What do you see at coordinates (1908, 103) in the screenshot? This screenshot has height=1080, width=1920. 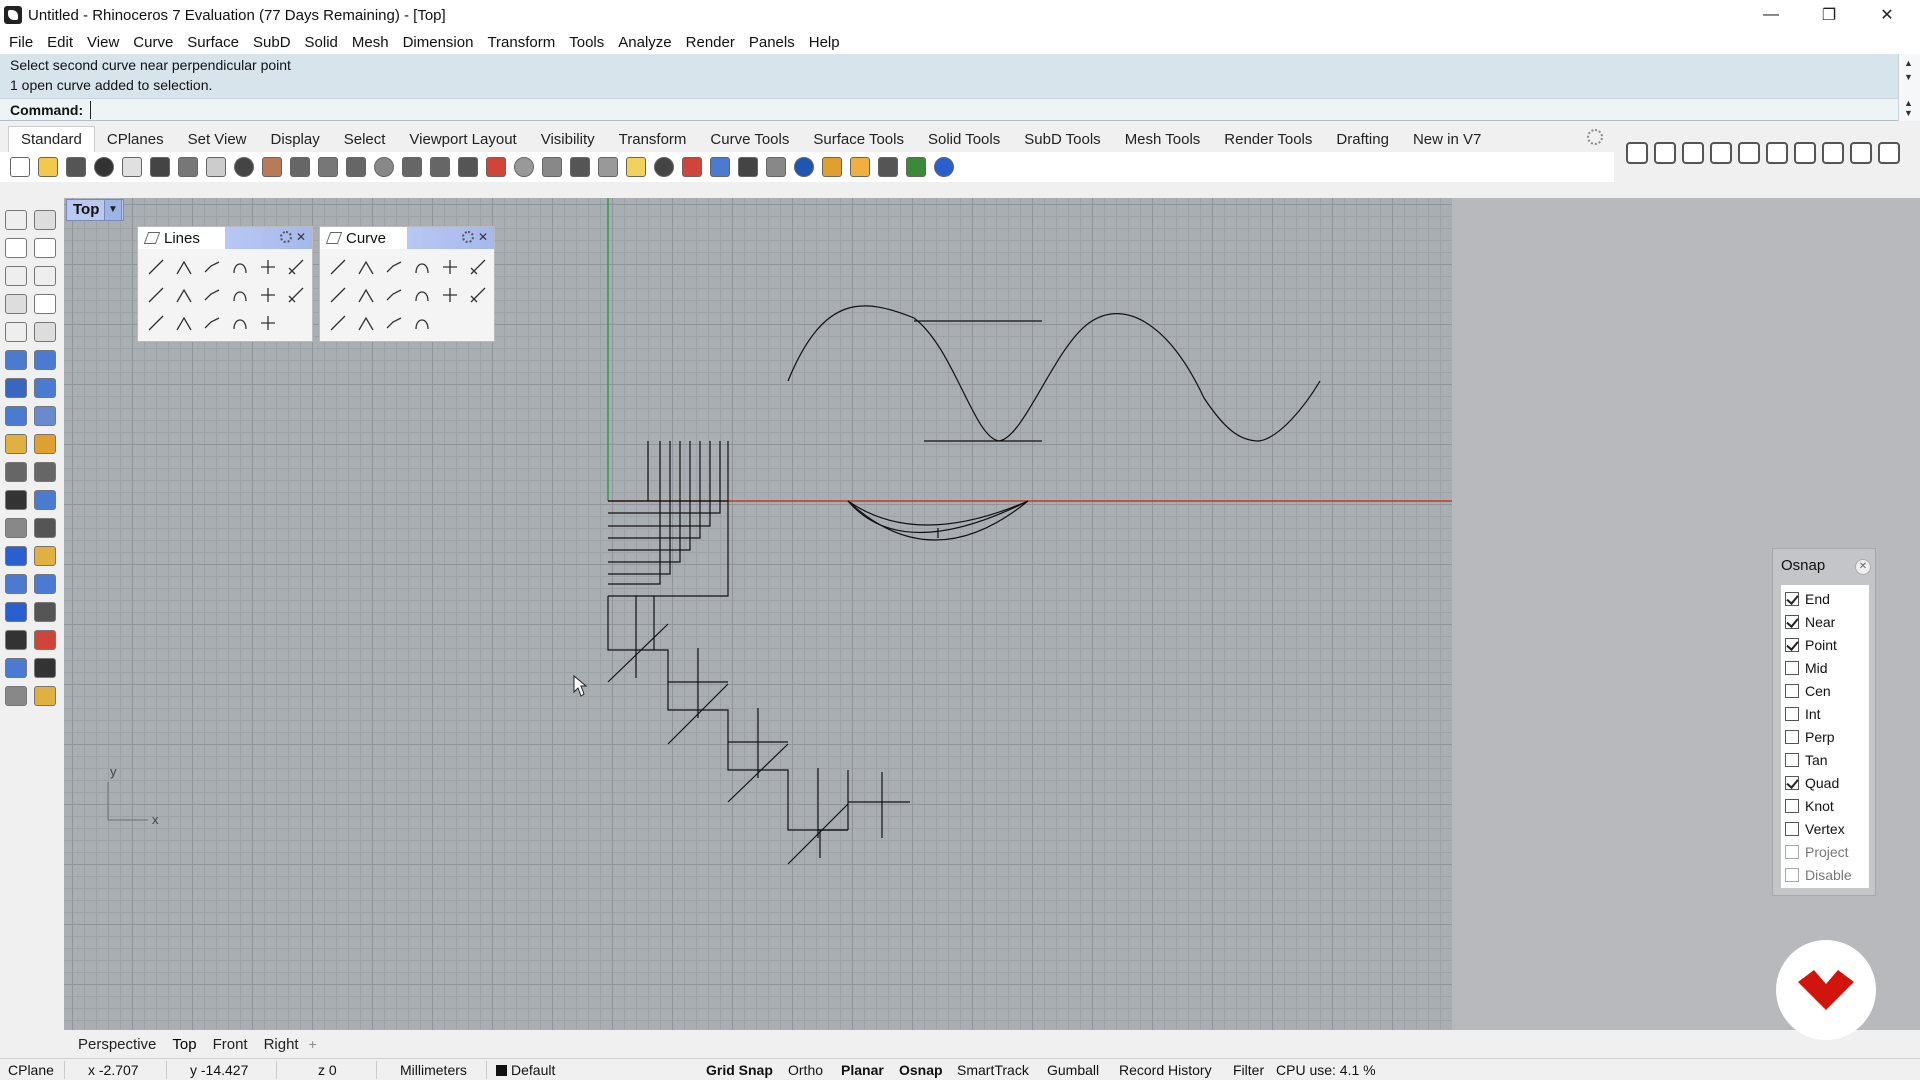 I see `spin-up-icon: ▲` at bounding box center [1908, 103].